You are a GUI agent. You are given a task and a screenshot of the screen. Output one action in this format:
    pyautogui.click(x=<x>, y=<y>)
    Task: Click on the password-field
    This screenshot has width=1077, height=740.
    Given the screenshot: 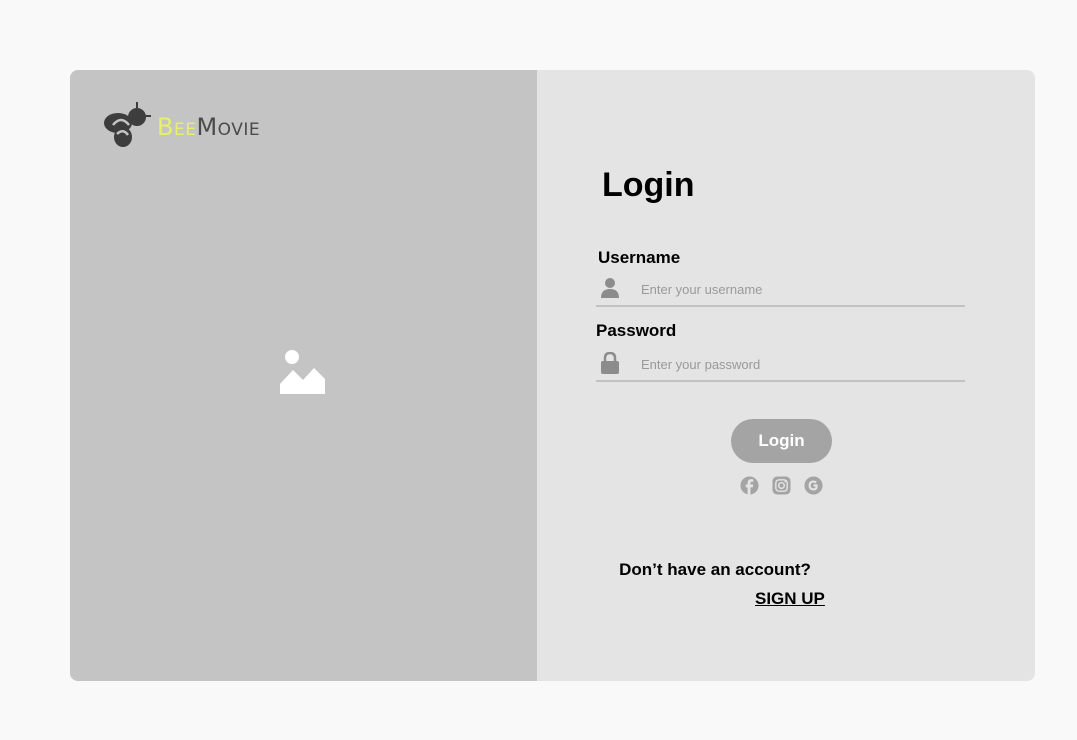 What is the action you would take?
    pyautogui.click(x=780, y=365)
    